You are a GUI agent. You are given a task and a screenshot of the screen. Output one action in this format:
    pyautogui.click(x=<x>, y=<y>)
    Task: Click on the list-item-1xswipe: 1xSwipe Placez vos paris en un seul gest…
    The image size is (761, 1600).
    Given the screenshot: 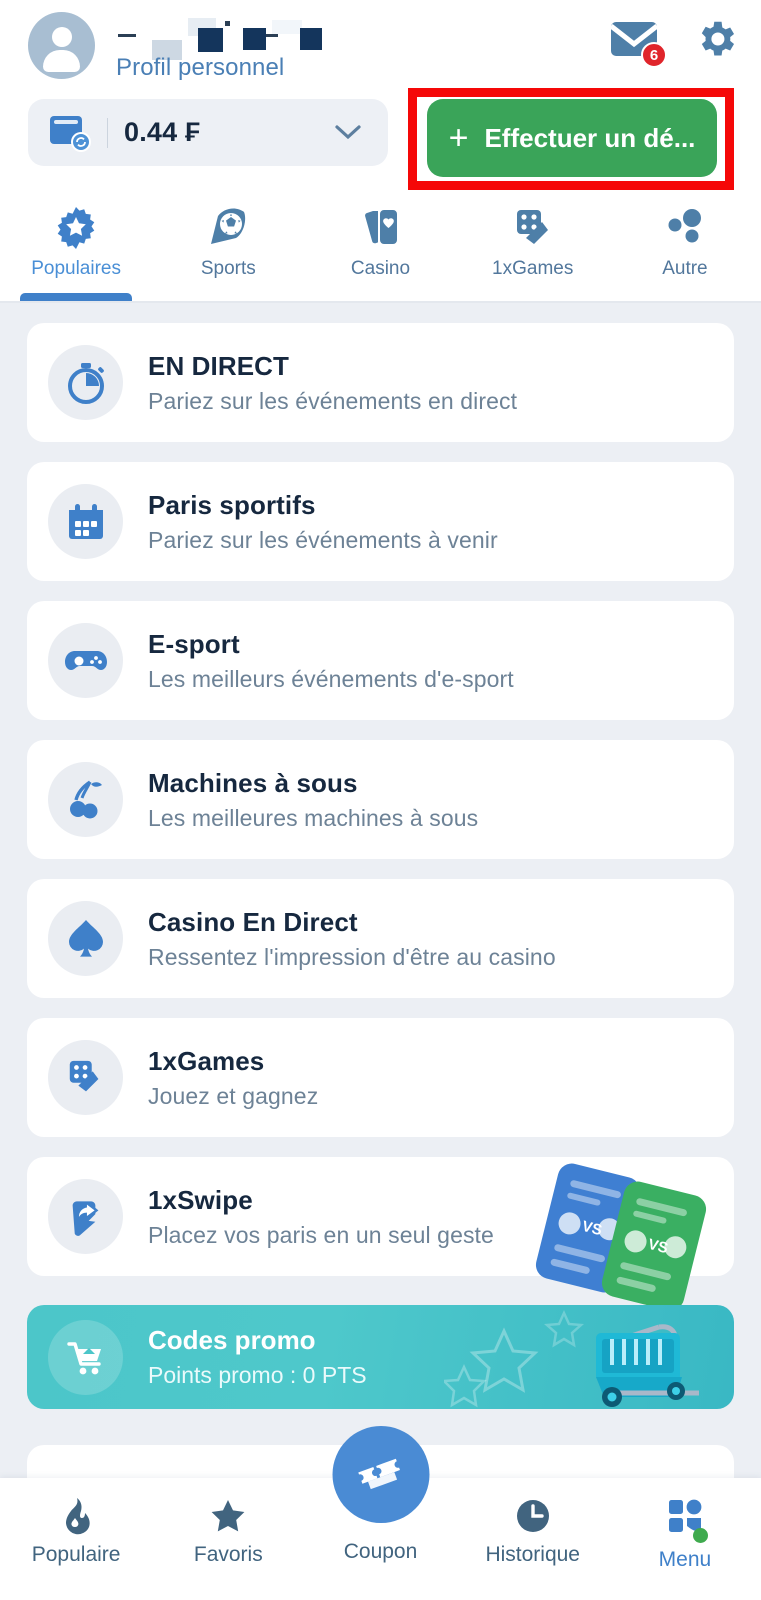 What is the action you would take?
    pyautogui.click(x=380, y=1235)
    